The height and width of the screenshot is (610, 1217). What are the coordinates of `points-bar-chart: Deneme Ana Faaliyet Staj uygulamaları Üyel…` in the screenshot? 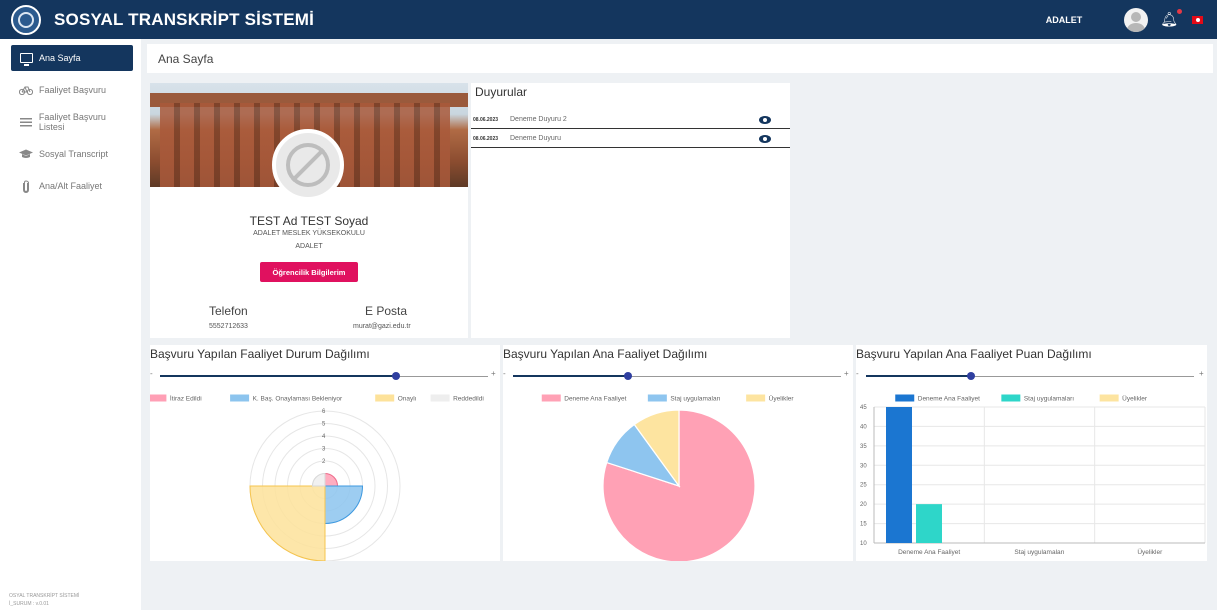 It's located at (1033, 475).